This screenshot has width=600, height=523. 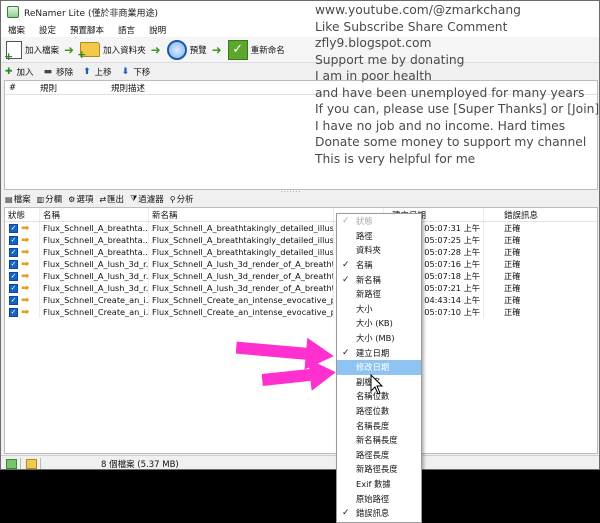 What do you see at coordinates (540, 214) in the screenshot?
I see `col-error: 錯誤訊息` at bounding box center [540, 214].